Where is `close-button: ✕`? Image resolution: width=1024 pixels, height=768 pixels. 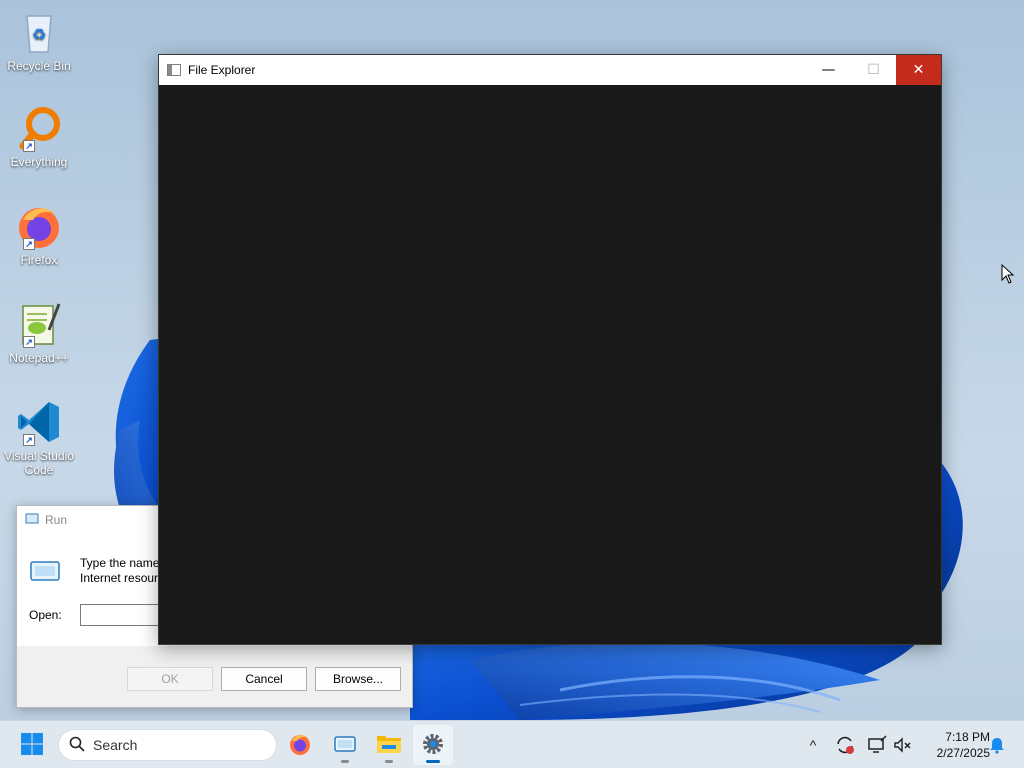 close-button: ✕ is located at coordinates (918, 70).